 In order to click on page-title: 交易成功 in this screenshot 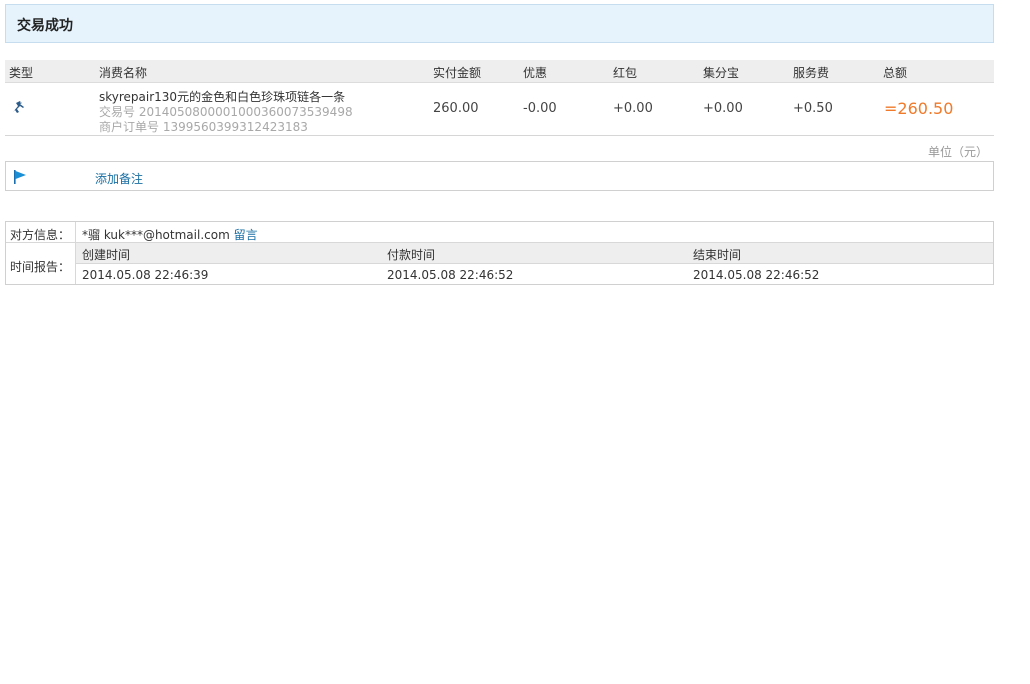, I will do `click(45, 26)`.